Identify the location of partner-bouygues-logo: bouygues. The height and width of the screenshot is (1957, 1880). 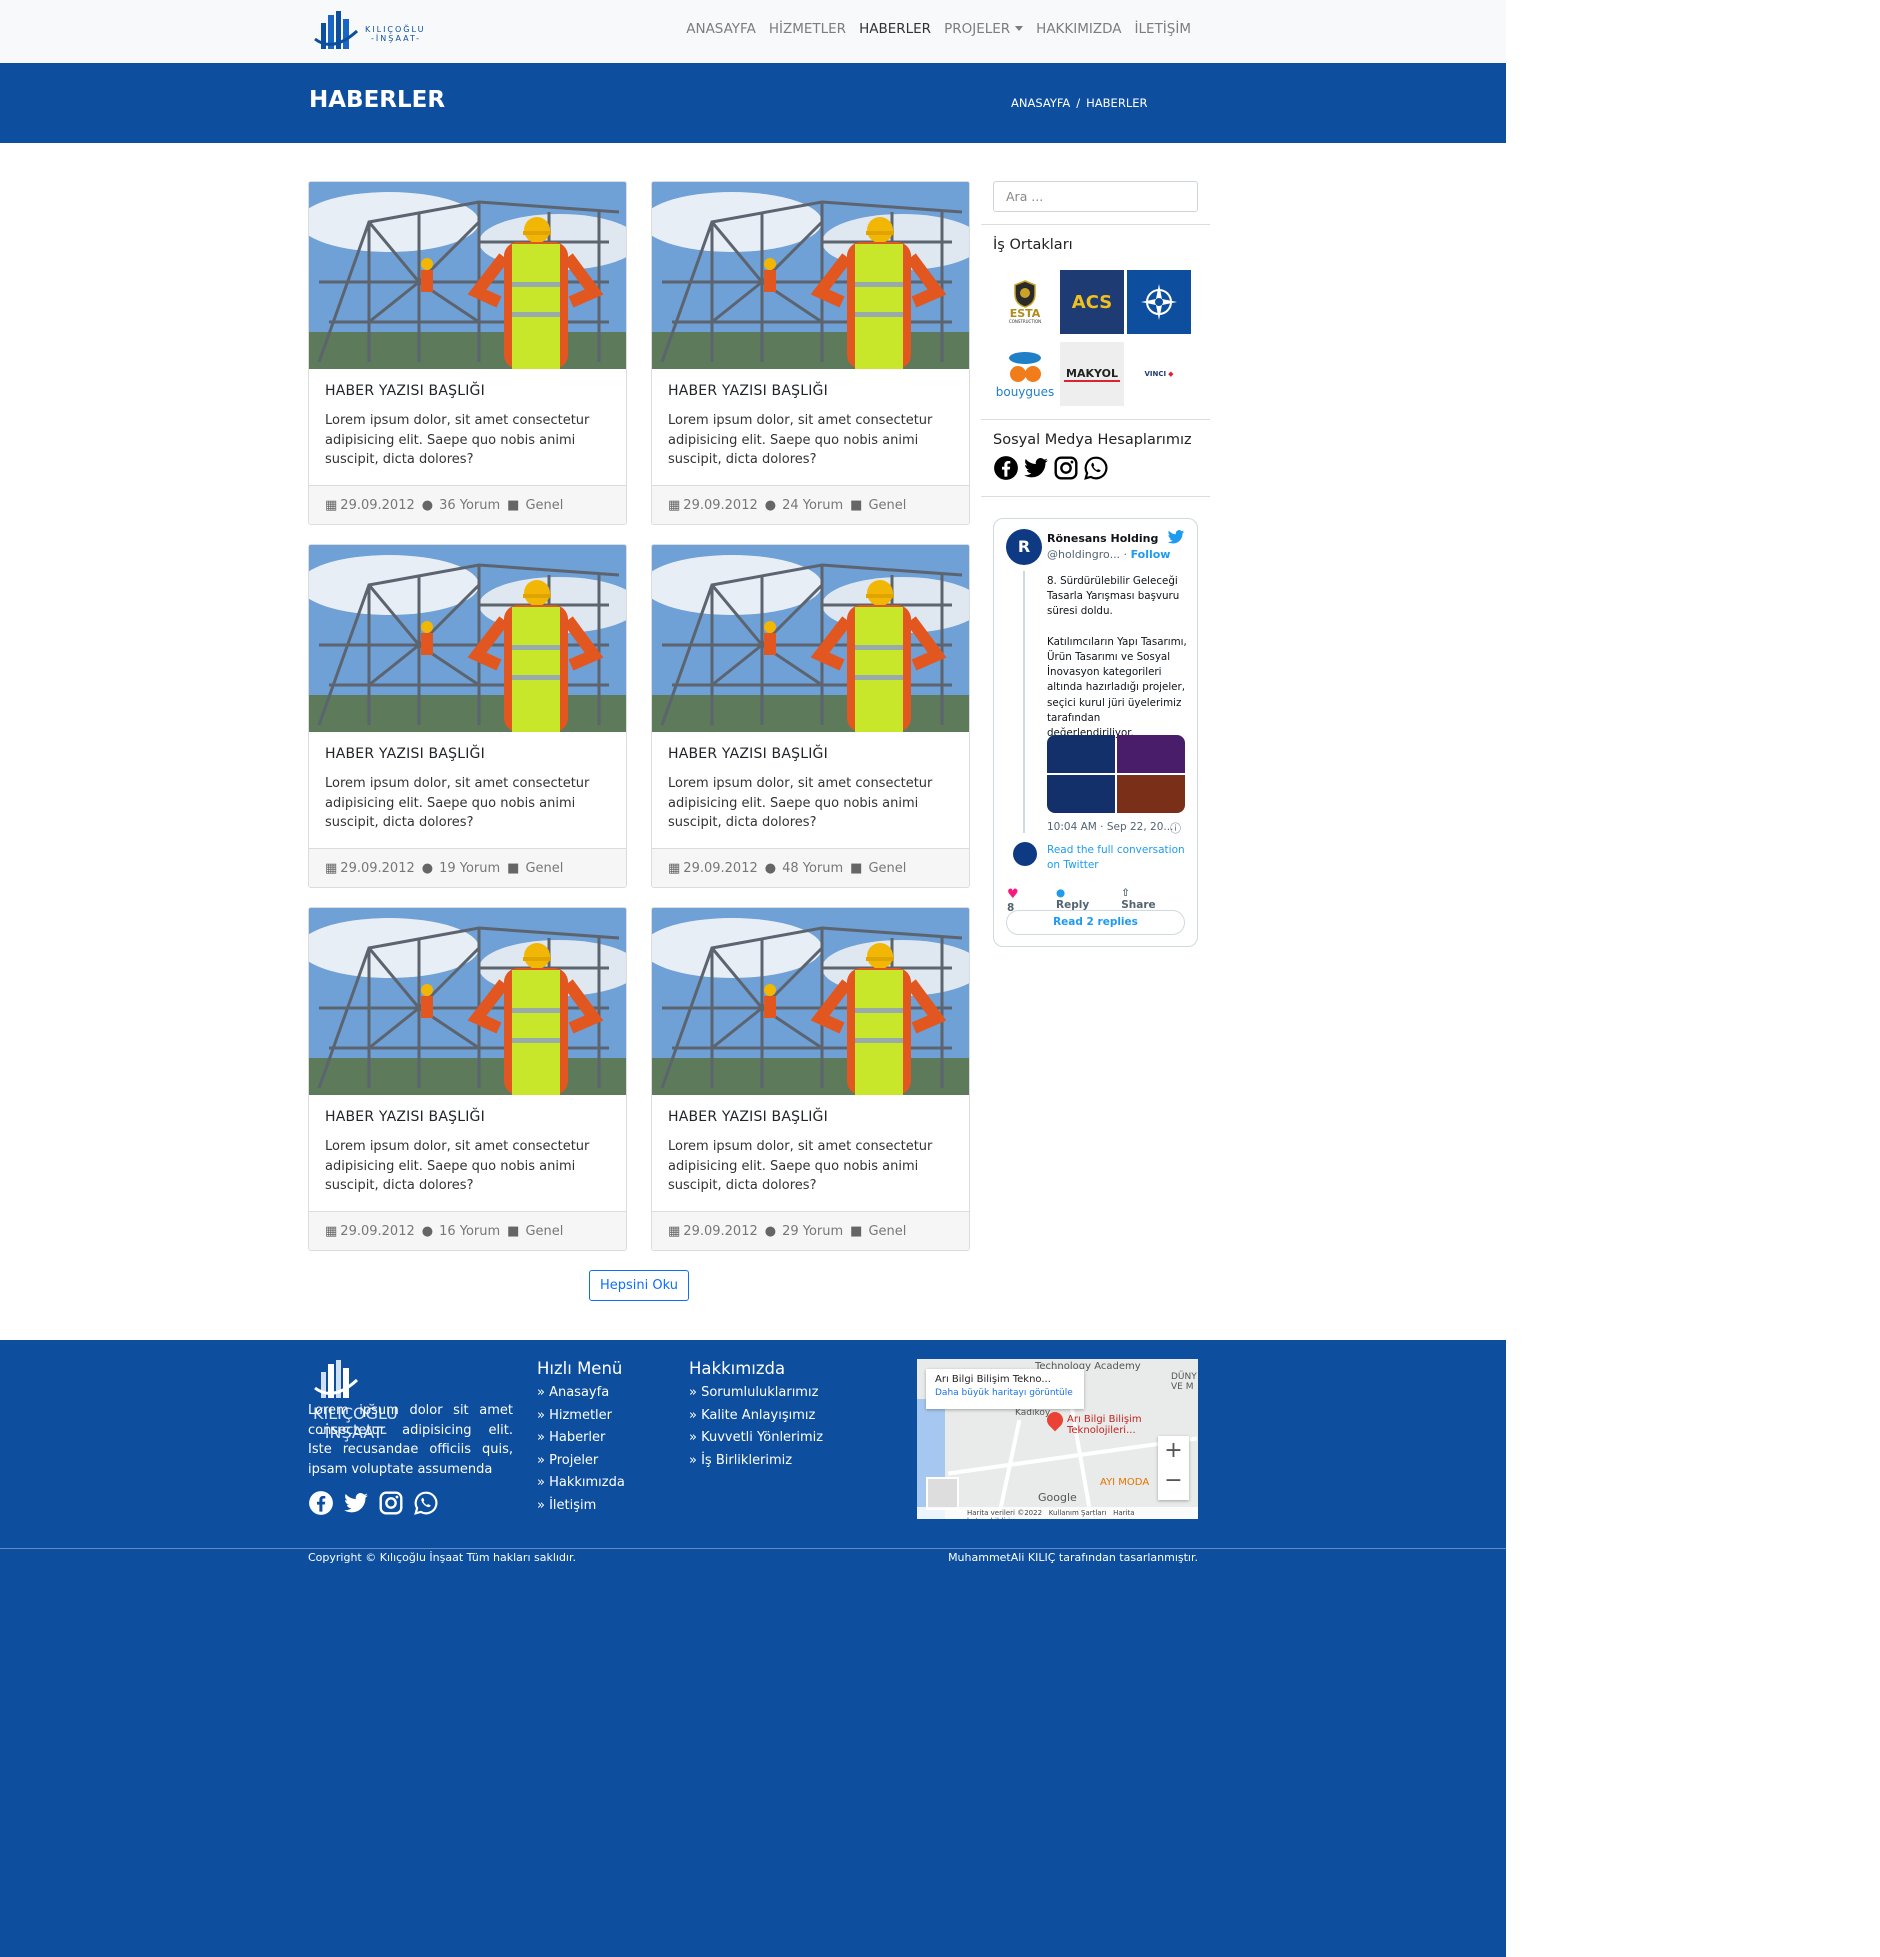
(1025, 374).